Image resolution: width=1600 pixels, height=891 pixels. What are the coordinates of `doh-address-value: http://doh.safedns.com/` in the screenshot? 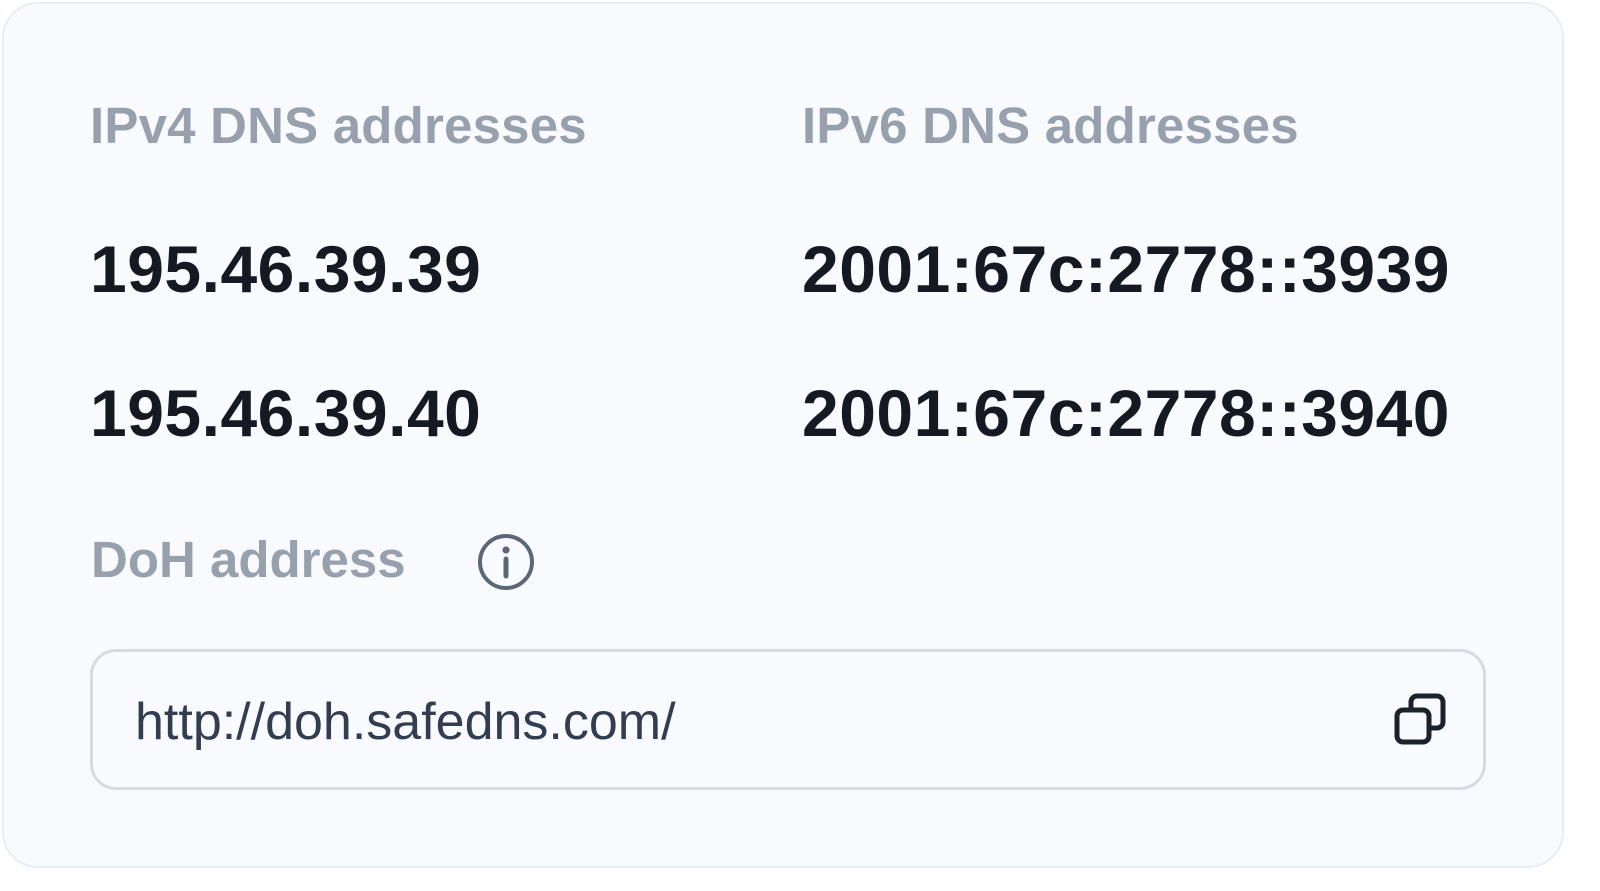 It's located at (405, 722).